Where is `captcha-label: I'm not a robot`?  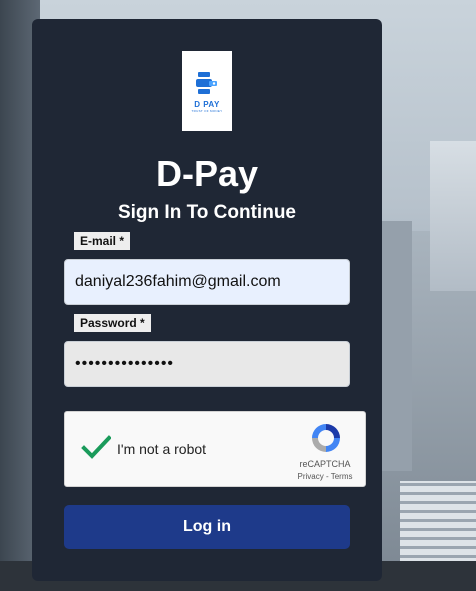
captcha-label: I'm not a robot is located at coordinates (162, 449).